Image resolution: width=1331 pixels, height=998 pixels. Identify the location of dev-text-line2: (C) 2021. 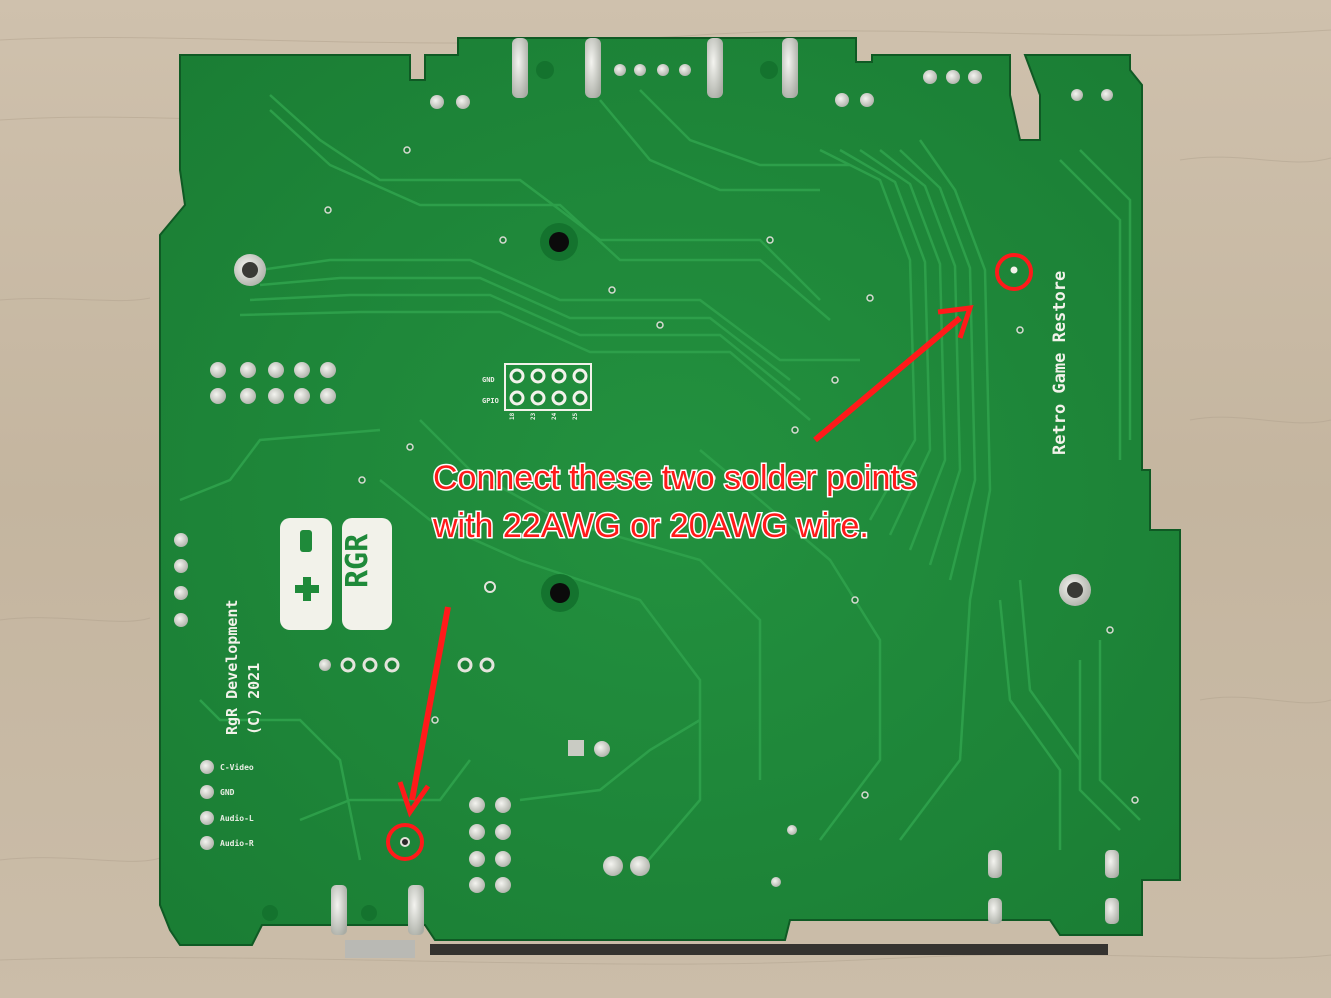
(254, 699).